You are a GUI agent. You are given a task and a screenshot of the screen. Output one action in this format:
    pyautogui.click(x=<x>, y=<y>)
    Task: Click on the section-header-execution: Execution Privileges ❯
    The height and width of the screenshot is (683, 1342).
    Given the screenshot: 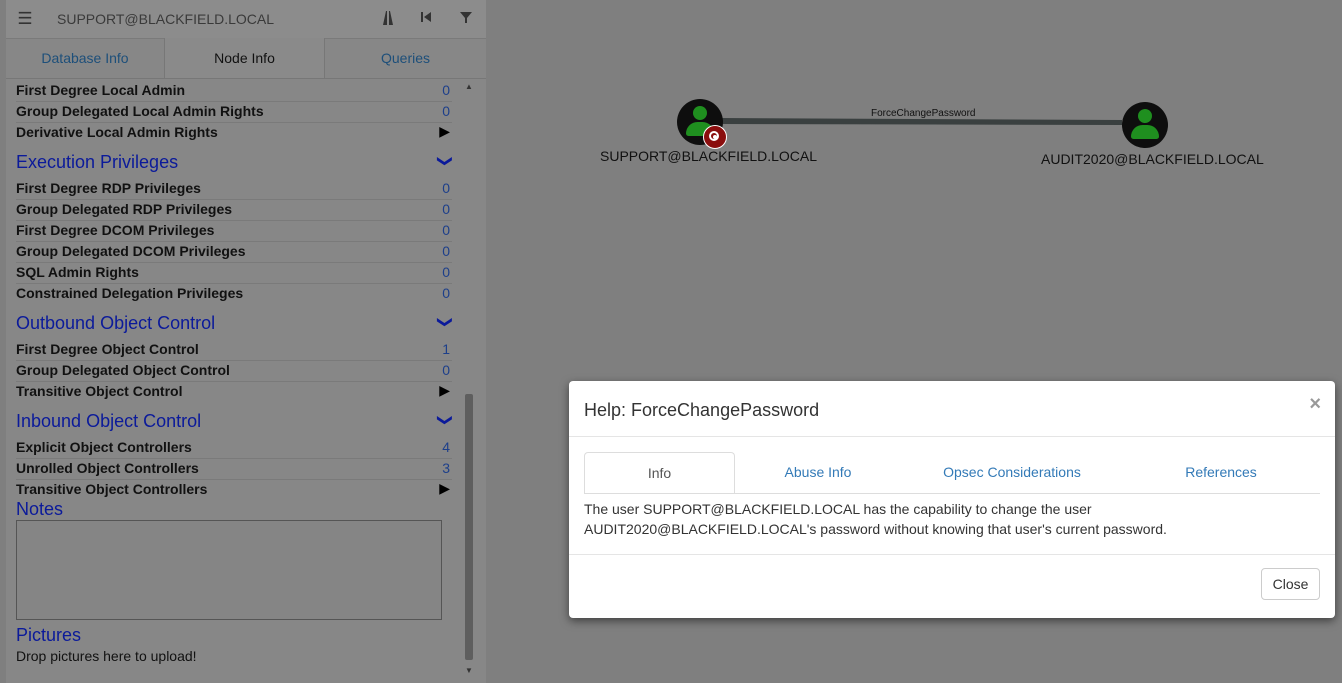 What is the action you would take?
    pyautogui.click(x=235, y=162)
    